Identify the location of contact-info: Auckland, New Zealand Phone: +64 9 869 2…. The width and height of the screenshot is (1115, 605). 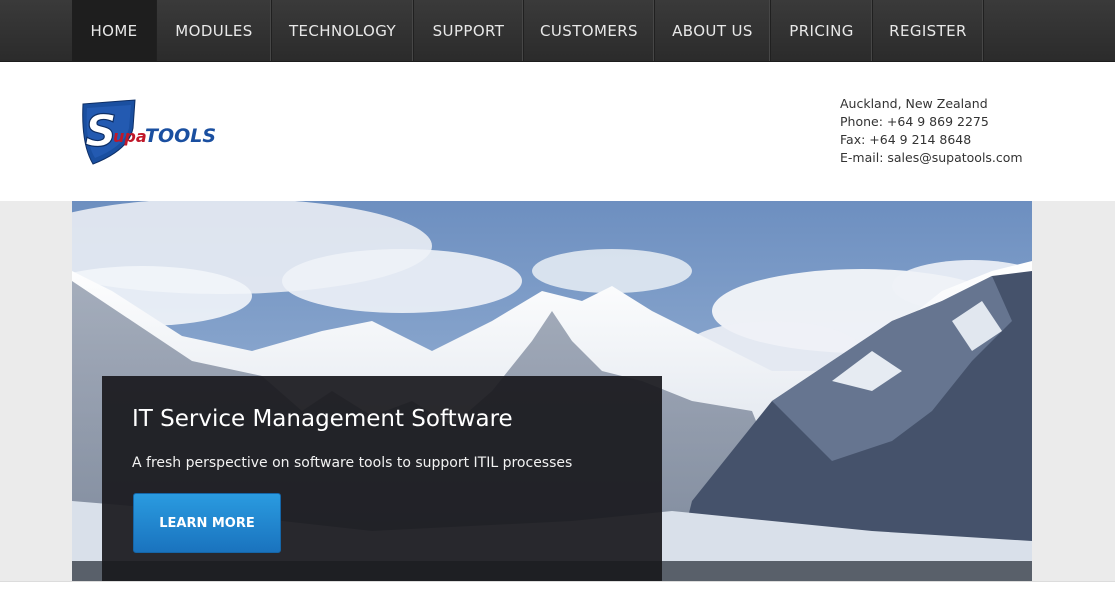
(931, 131).